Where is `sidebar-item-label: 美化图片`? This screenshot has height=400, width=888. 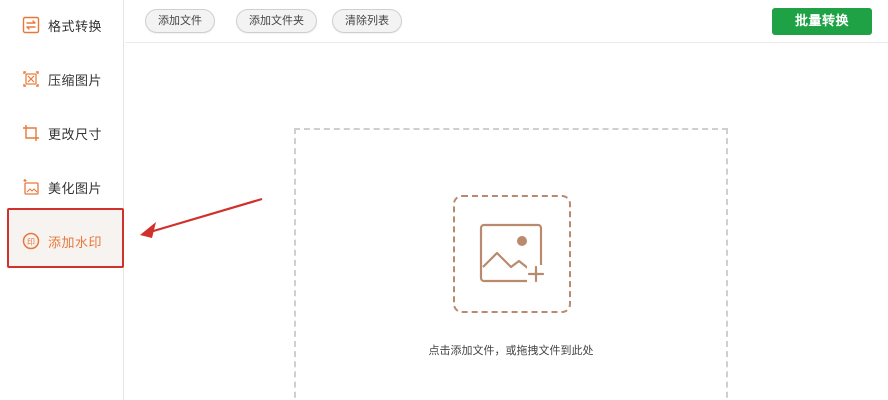 sidebar-item-label: 美化图片 is located at coordinates (75, 189).